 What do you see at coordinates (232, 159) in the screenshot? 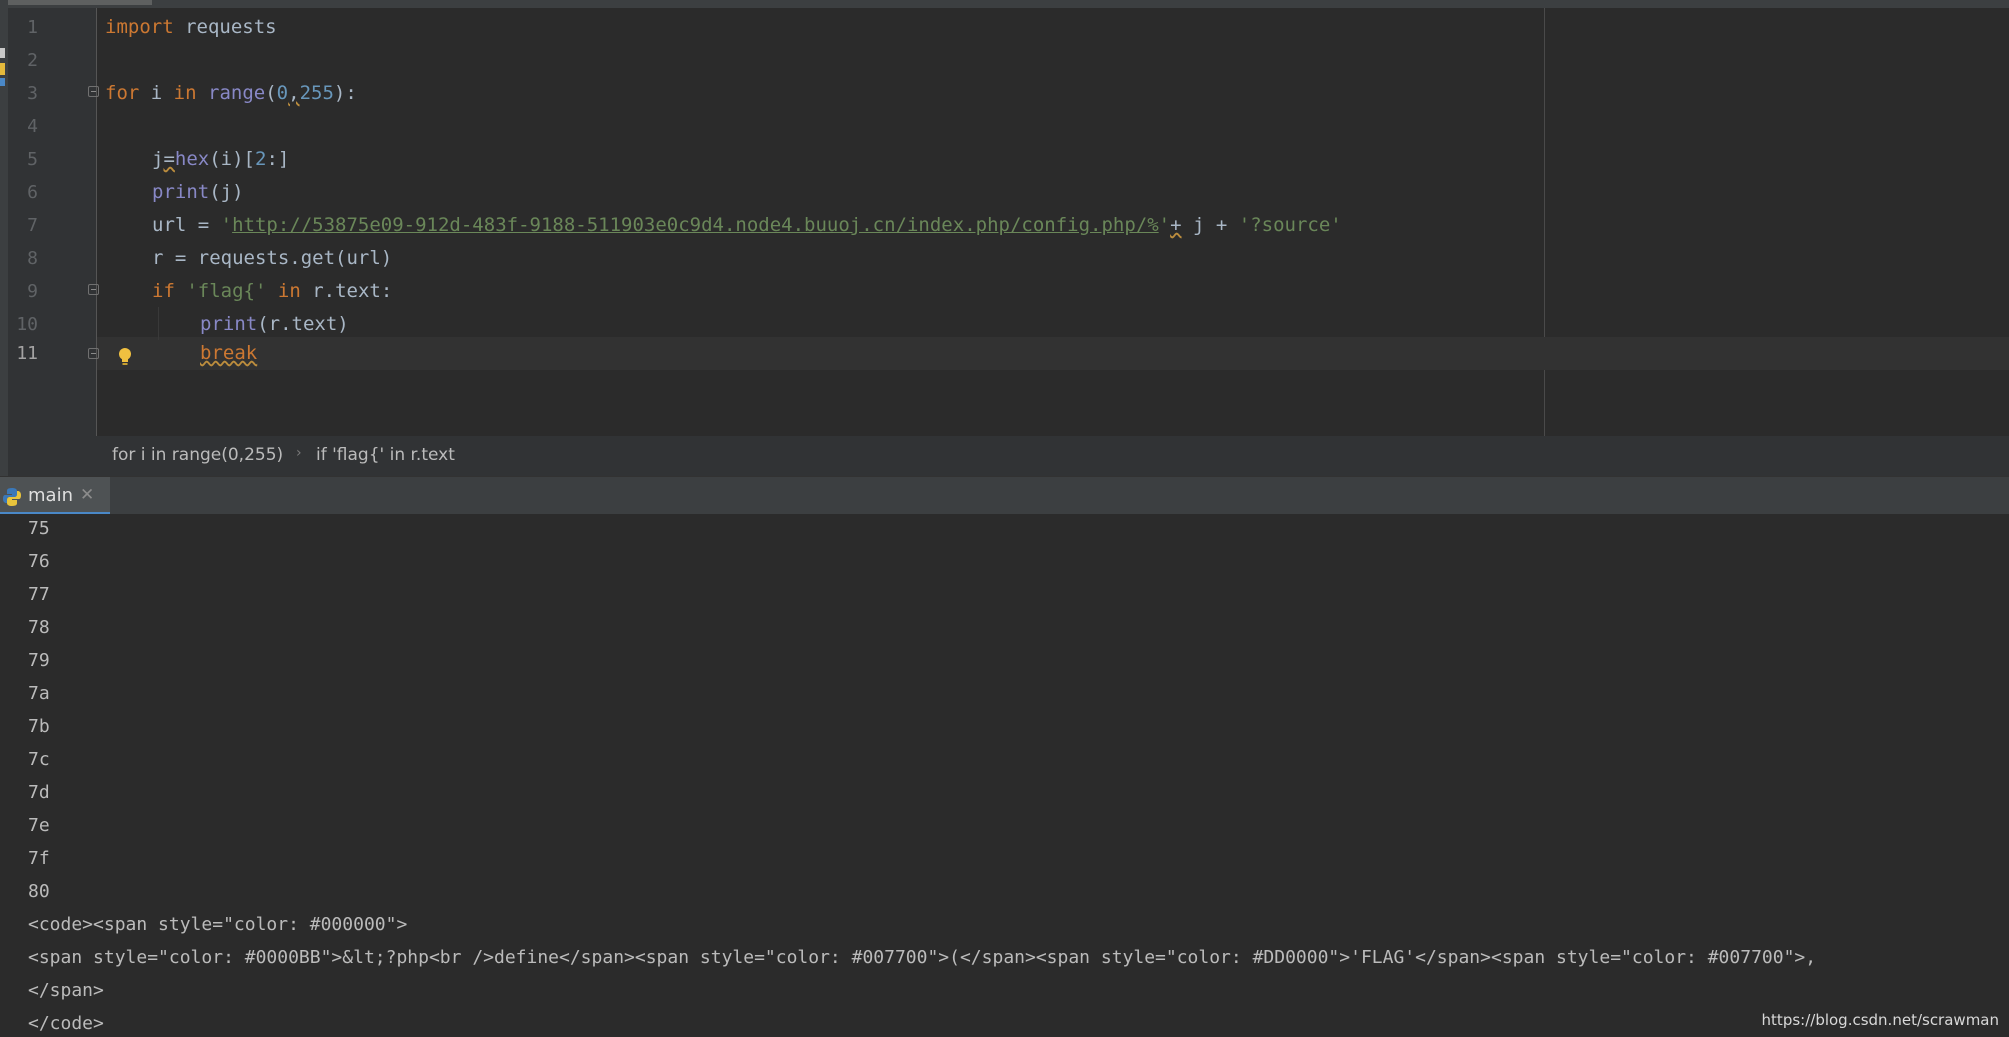
I see `code-text: (i)[` at bounding box center [232, 159].